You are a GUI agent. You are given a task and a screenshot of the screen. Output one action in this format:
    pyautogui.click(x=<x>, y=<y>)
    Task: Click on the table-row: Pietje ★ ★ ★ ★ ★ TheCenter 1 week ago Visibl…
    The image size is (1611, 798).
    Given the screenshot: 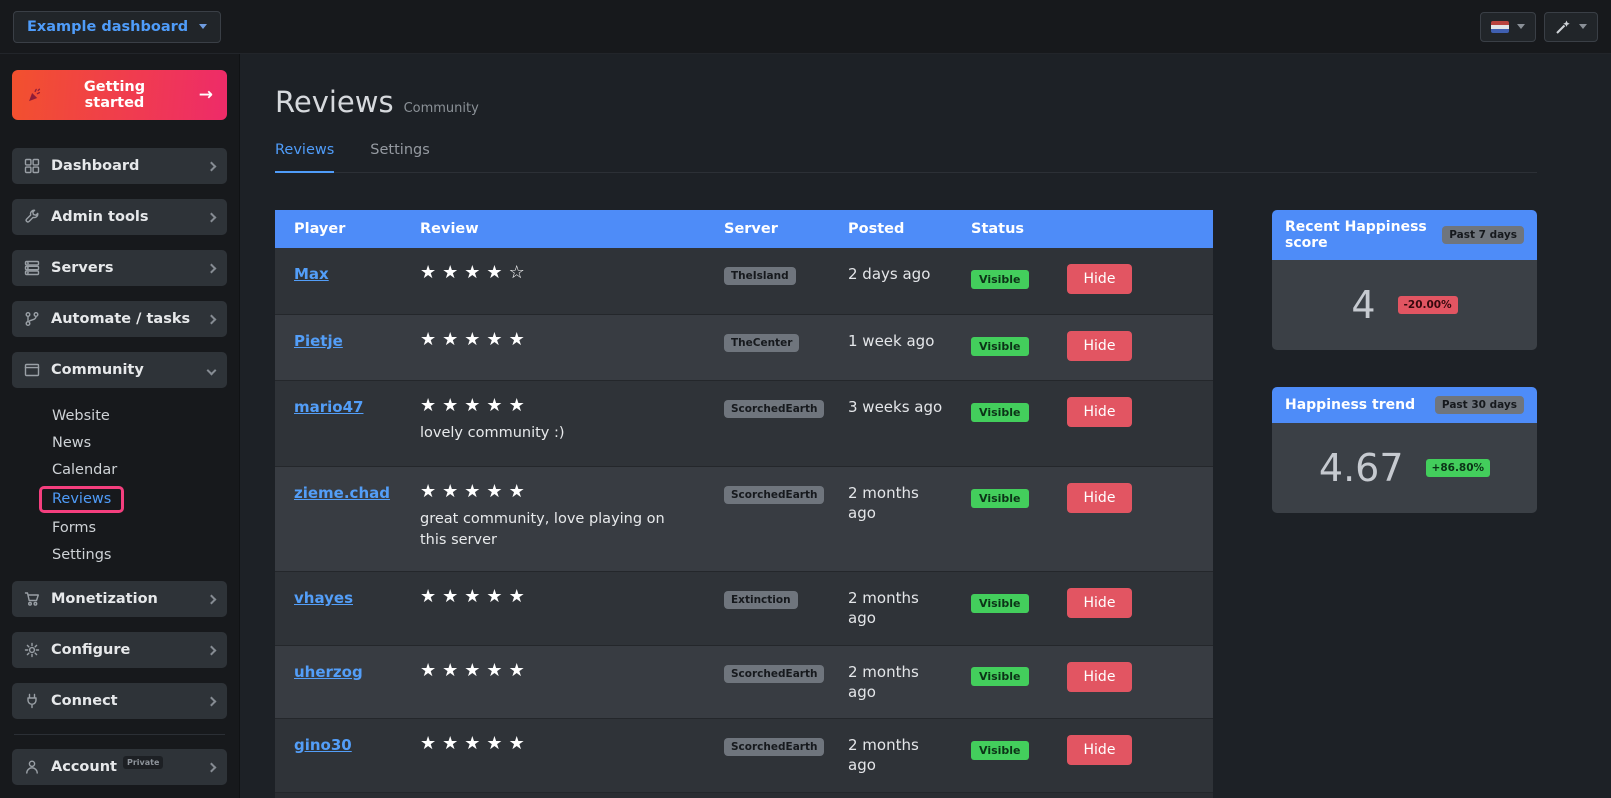 What is the action you would take?
    pyautogui.click(x=744, y=347)
    